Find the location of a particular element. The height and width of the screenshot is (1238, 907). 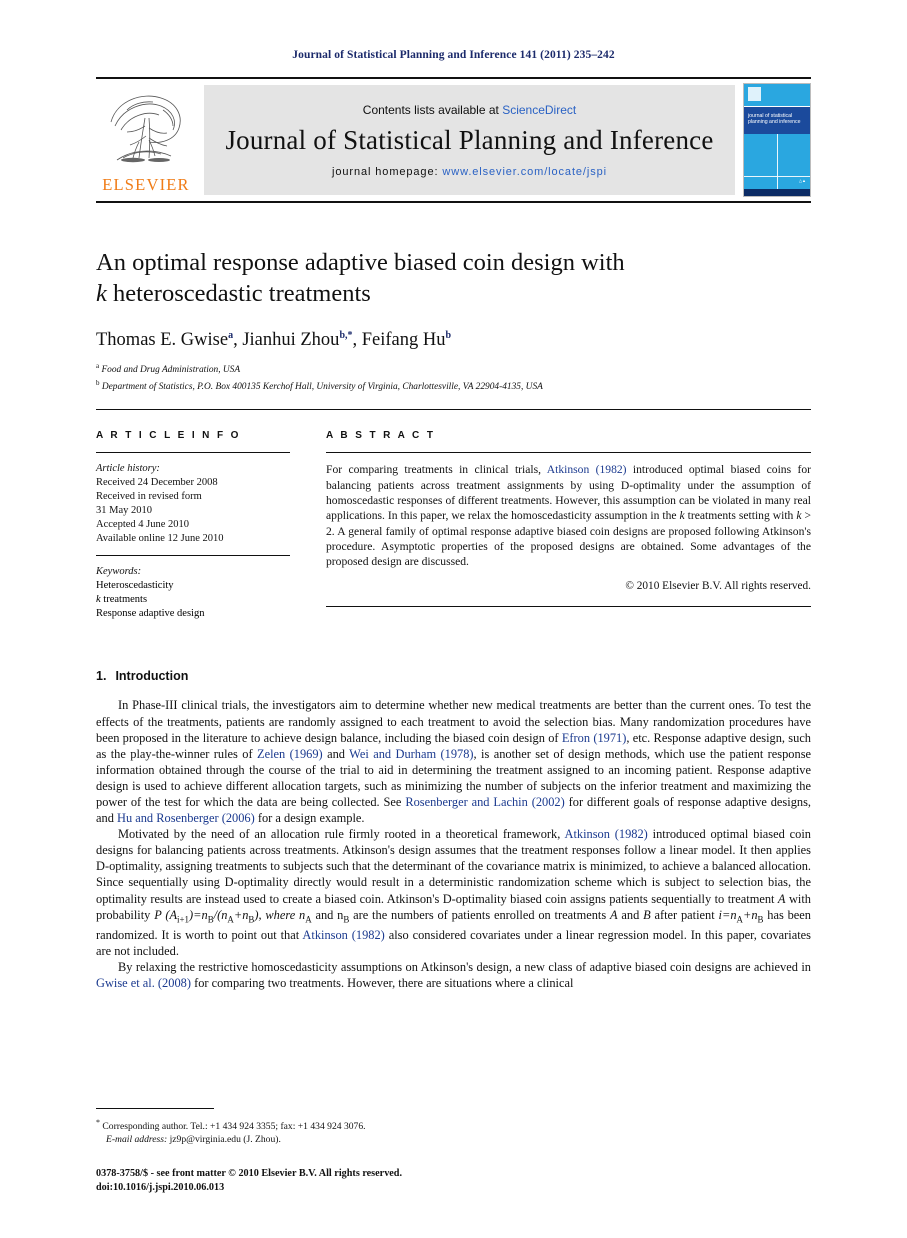

keywords-label: Keywords: is located at coordinates (119, 572).